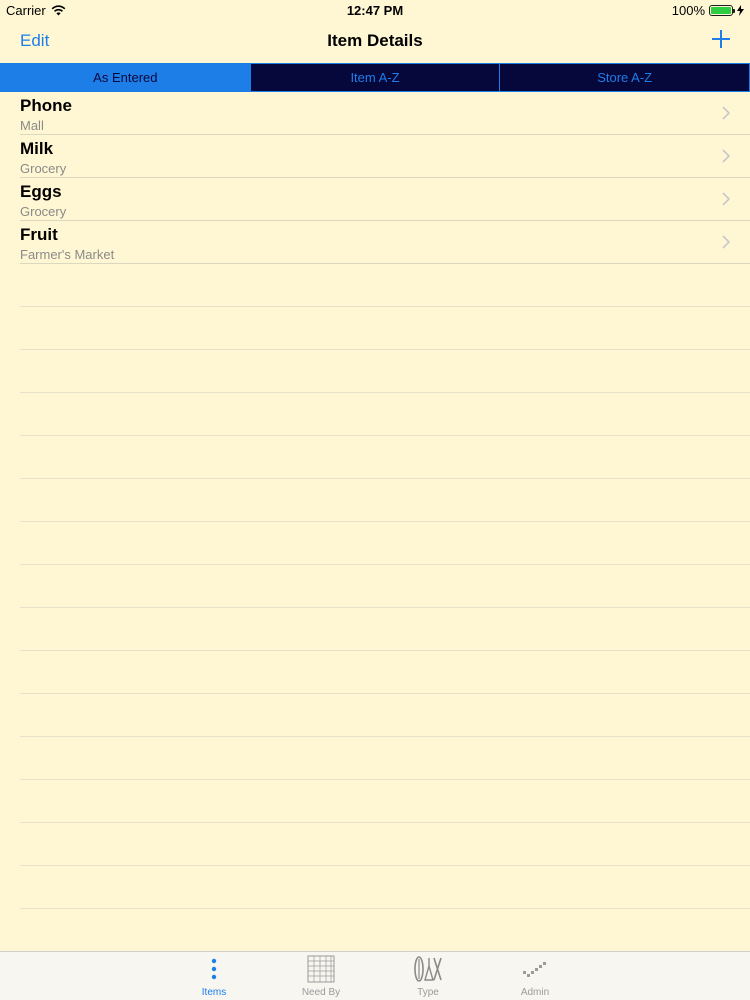 The width and height of the screenshot is (750, 1000). What do you see at coordinates (688, 10) in the screenshot?
I see `battery-percent: 100%` at bounding box center [688, 10].